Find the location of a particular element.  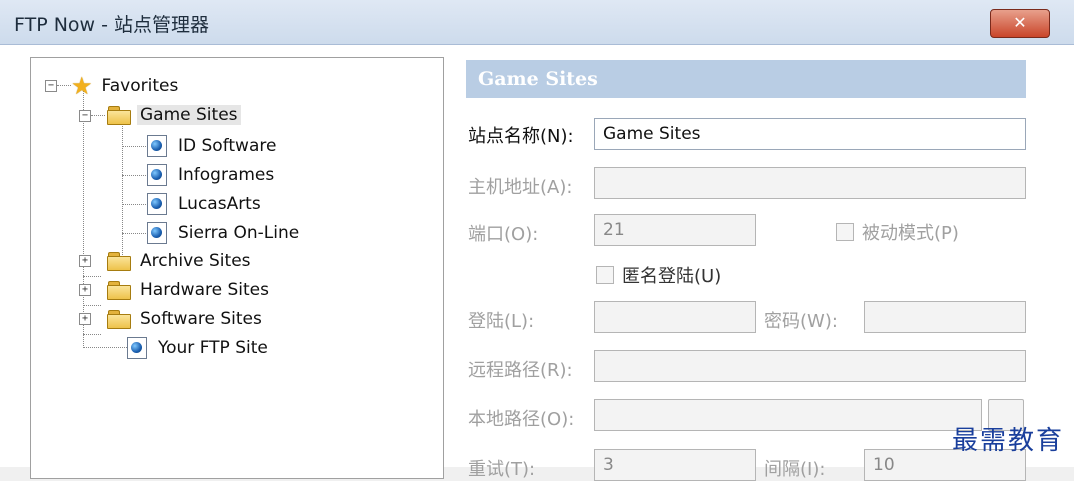

anonymous-login-label: 匿名登陆(U) is located at coordinates (672, 276).